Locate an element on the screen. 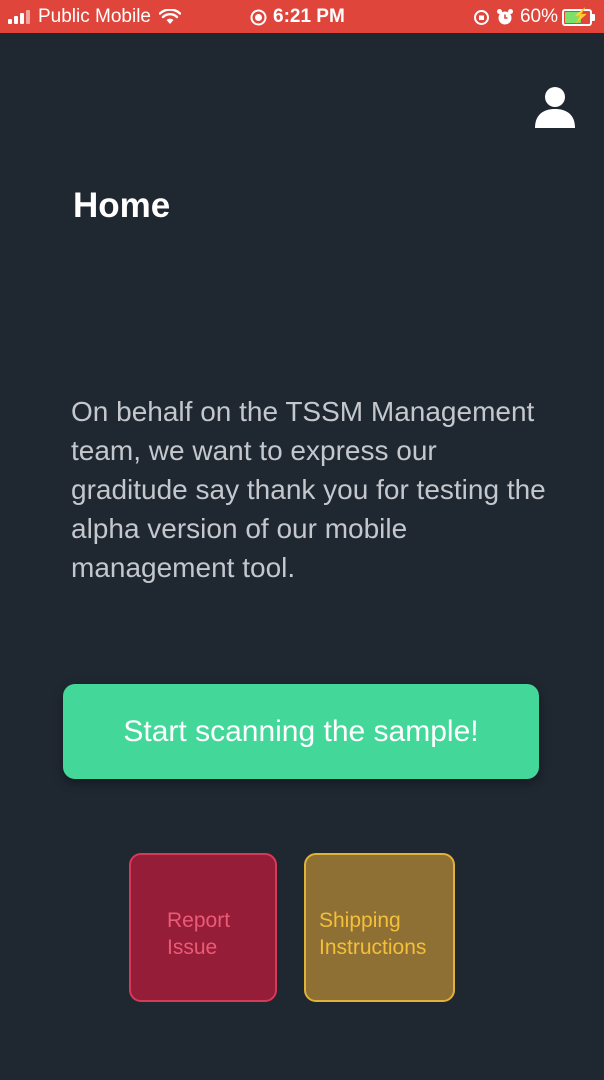  shipping-instructions-label-line1: Shipping is located at coordinates (360, 920).